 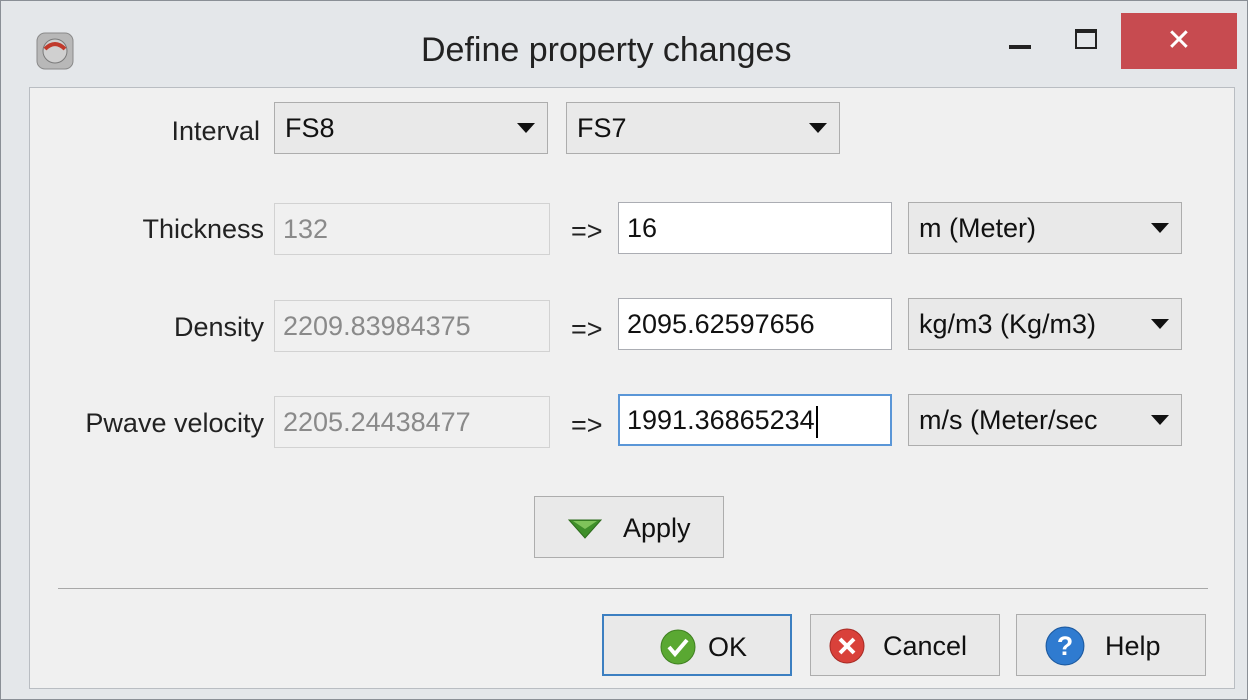 What do you see at coordinates (587, 425) in the screenshot?
I see `pwave-velocity-arrow: =>` at bounding box center [587, 425].